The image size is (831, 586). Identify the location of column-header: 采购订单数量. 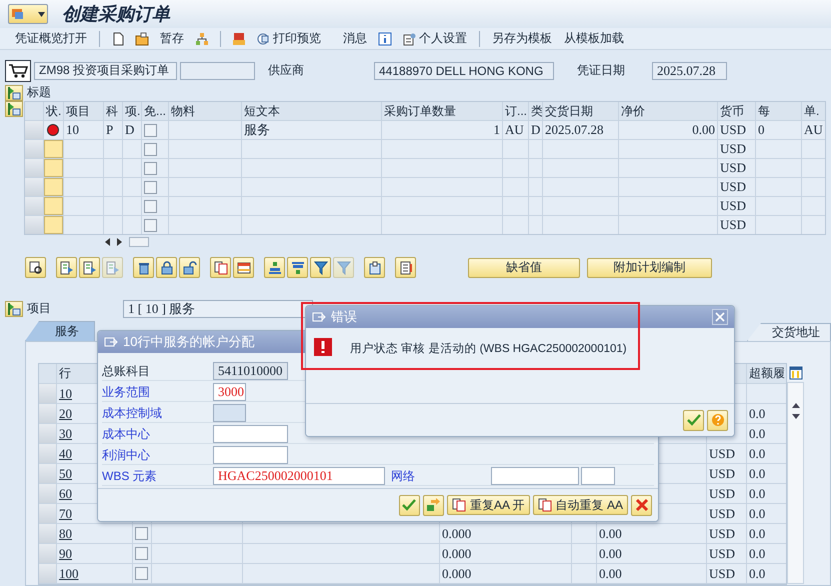
(442, 111).